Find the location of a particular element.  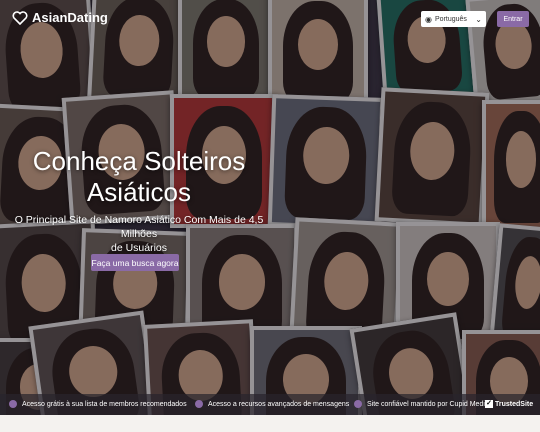

signin-button: Entrar is located at coordinates (513, 19).